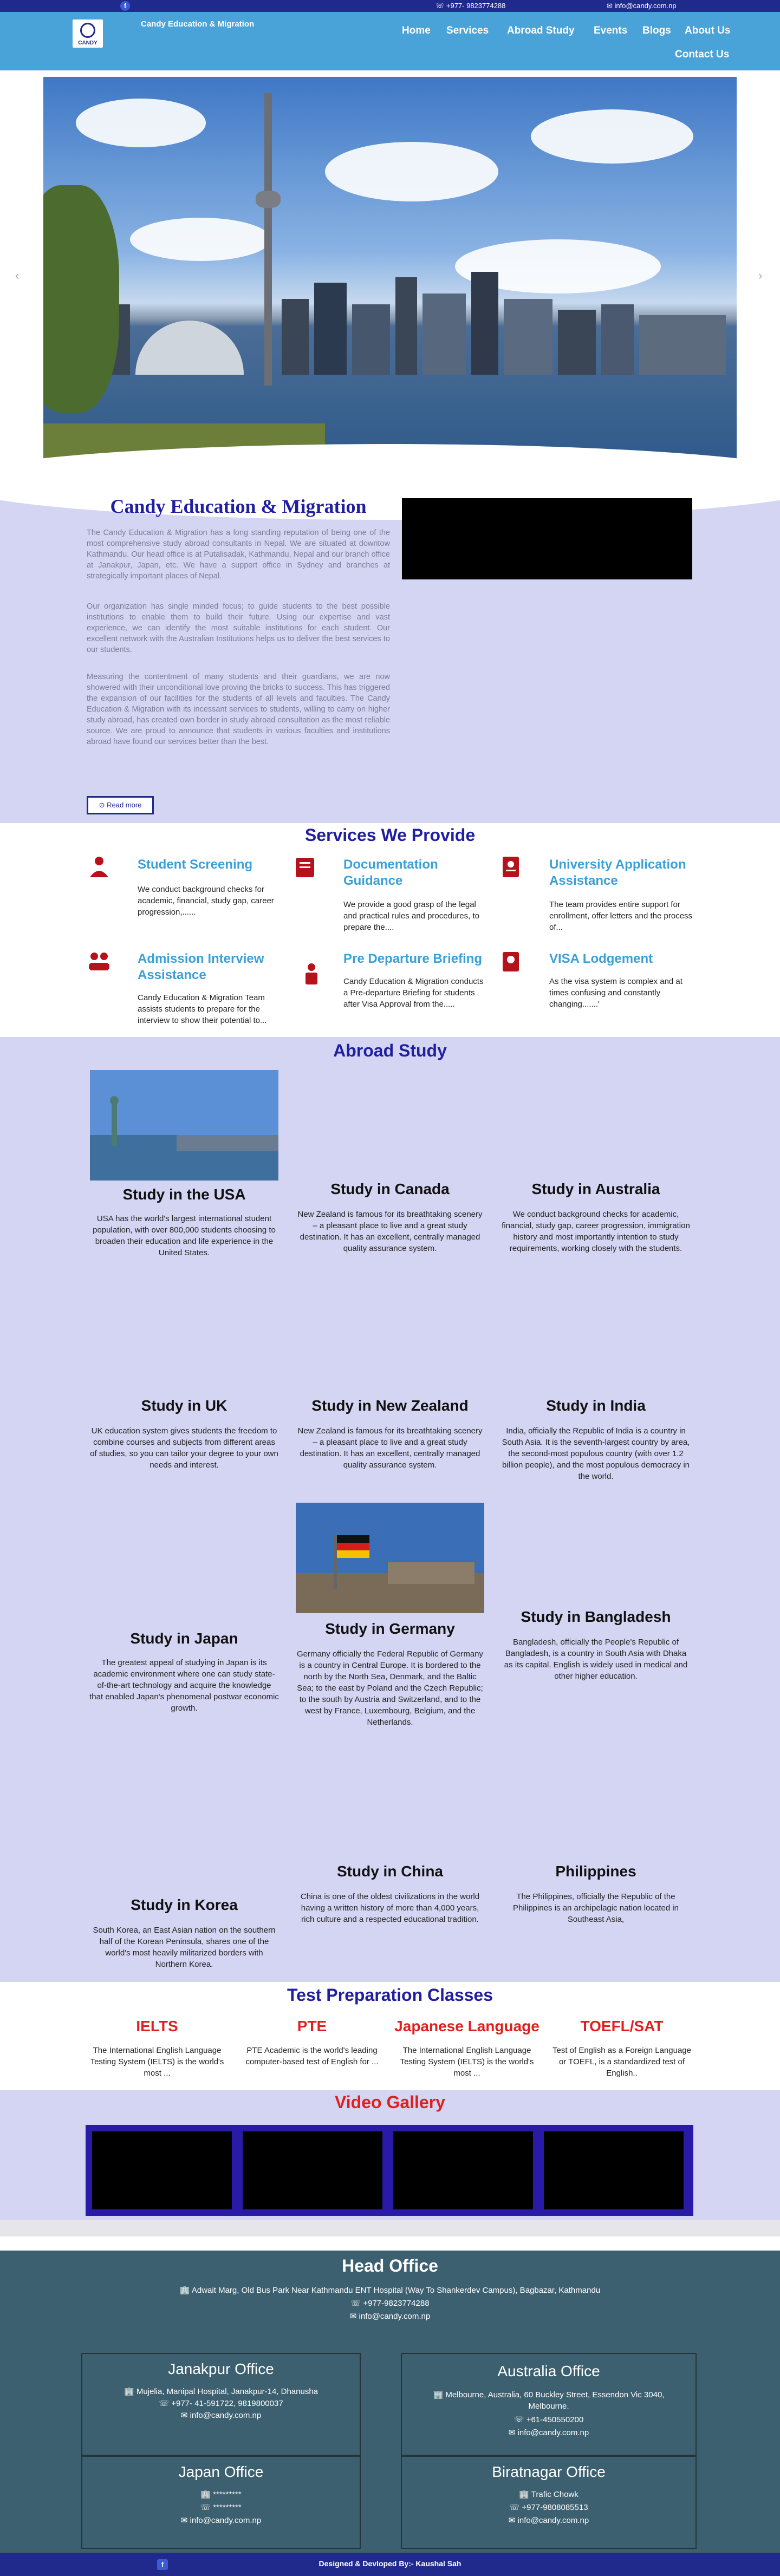 Image resolution: width=780 pixels, height=2576 pixels. Describe the element at coordinates (390, 2564) in the screenshot. I see `bottom-bar: f Designed & Devloped By:- Kaushal Sah` at that location.